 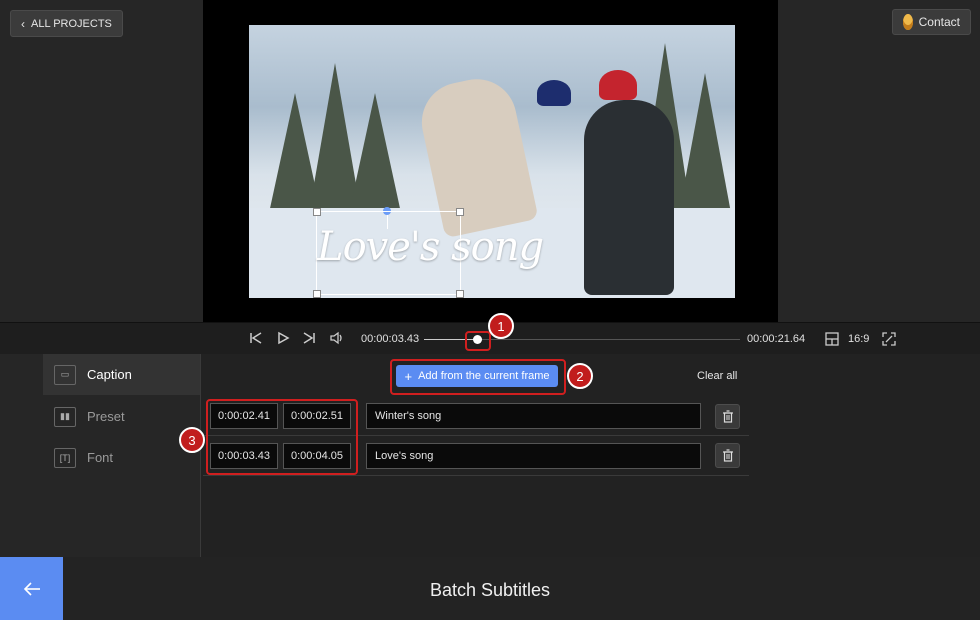 I want to click on current-time: 00:00:03.43, so click(x=390, y=339).